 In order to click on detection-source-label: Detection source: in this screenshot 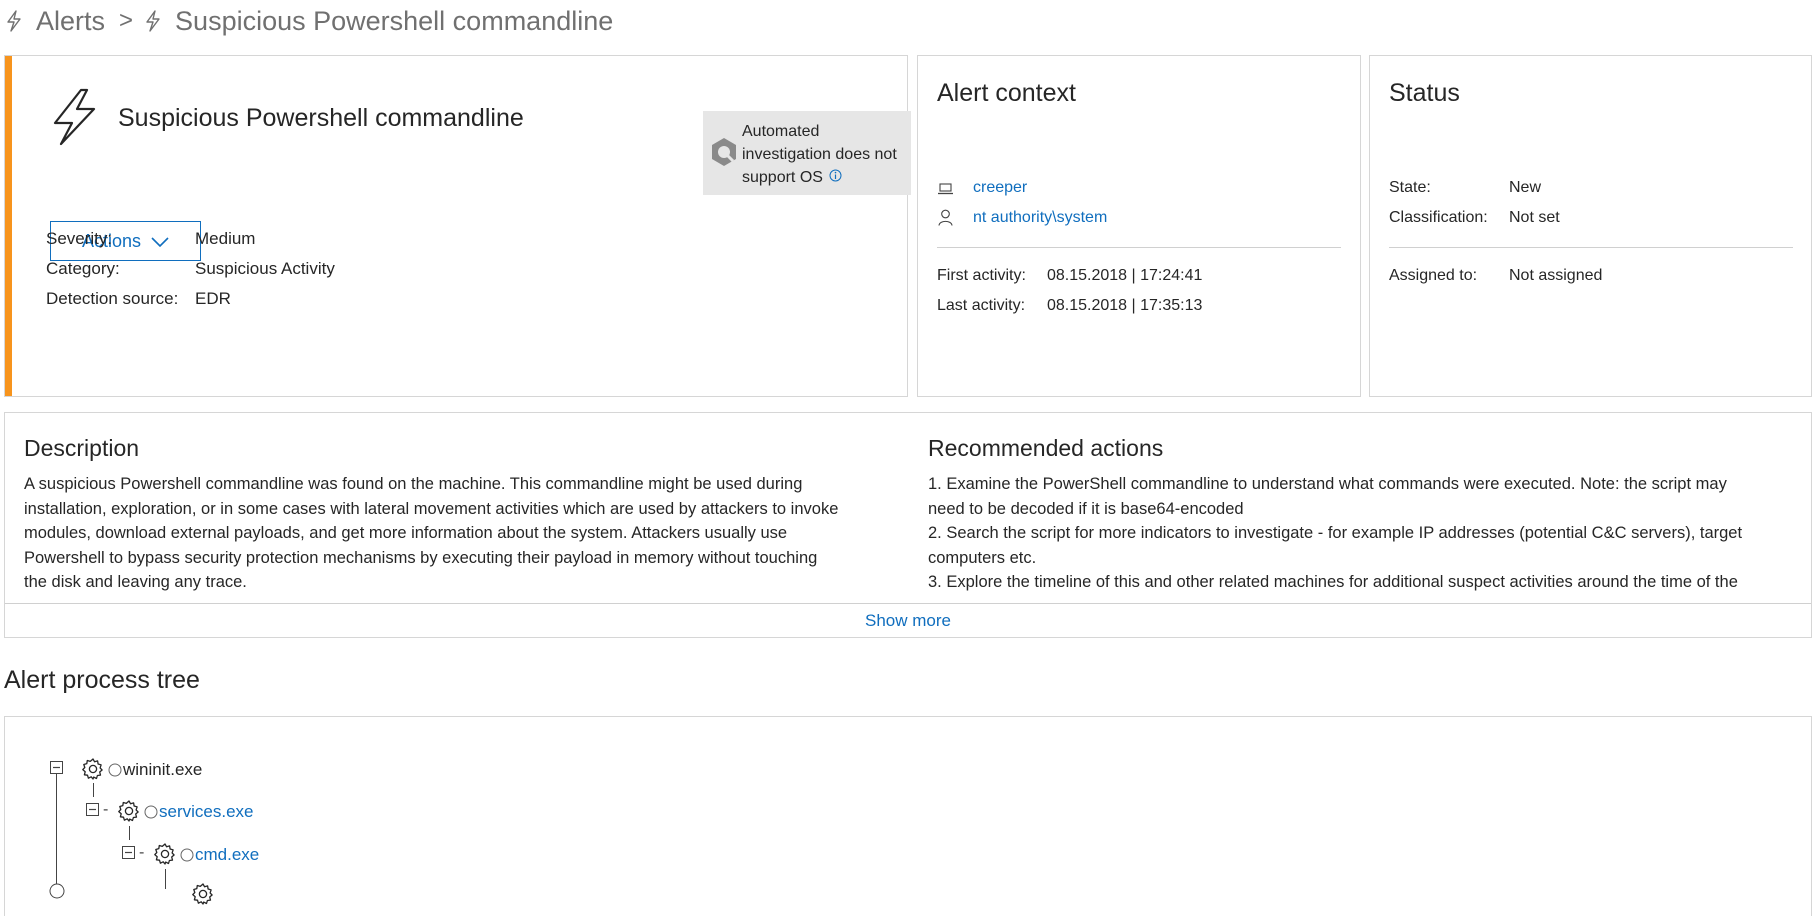, I will do `click(112, 298)`.